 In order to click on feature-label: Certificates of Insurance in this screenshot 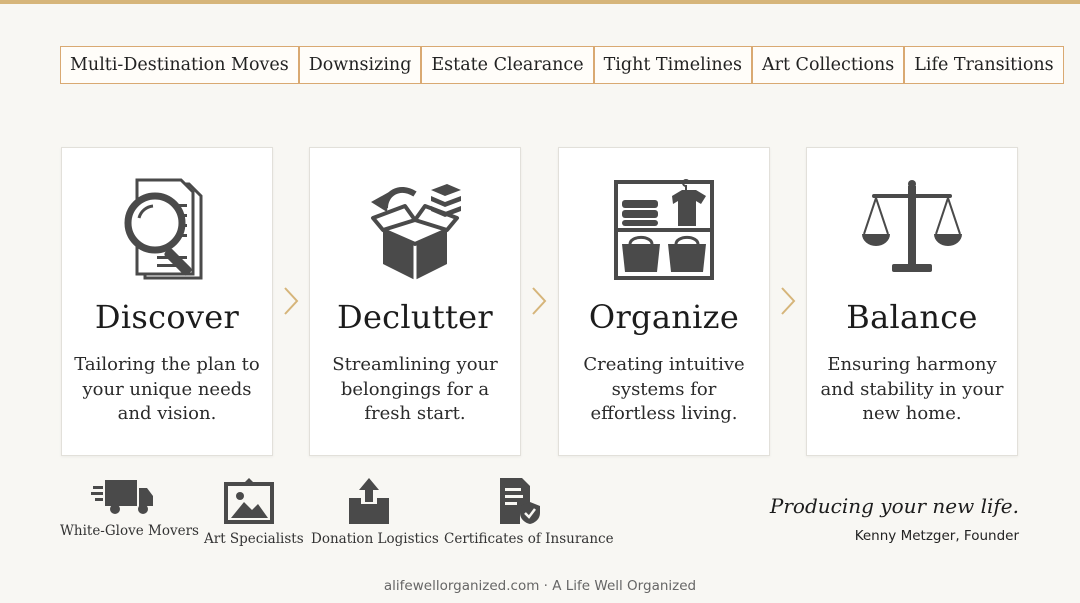, I will do `click(529, 539)`.